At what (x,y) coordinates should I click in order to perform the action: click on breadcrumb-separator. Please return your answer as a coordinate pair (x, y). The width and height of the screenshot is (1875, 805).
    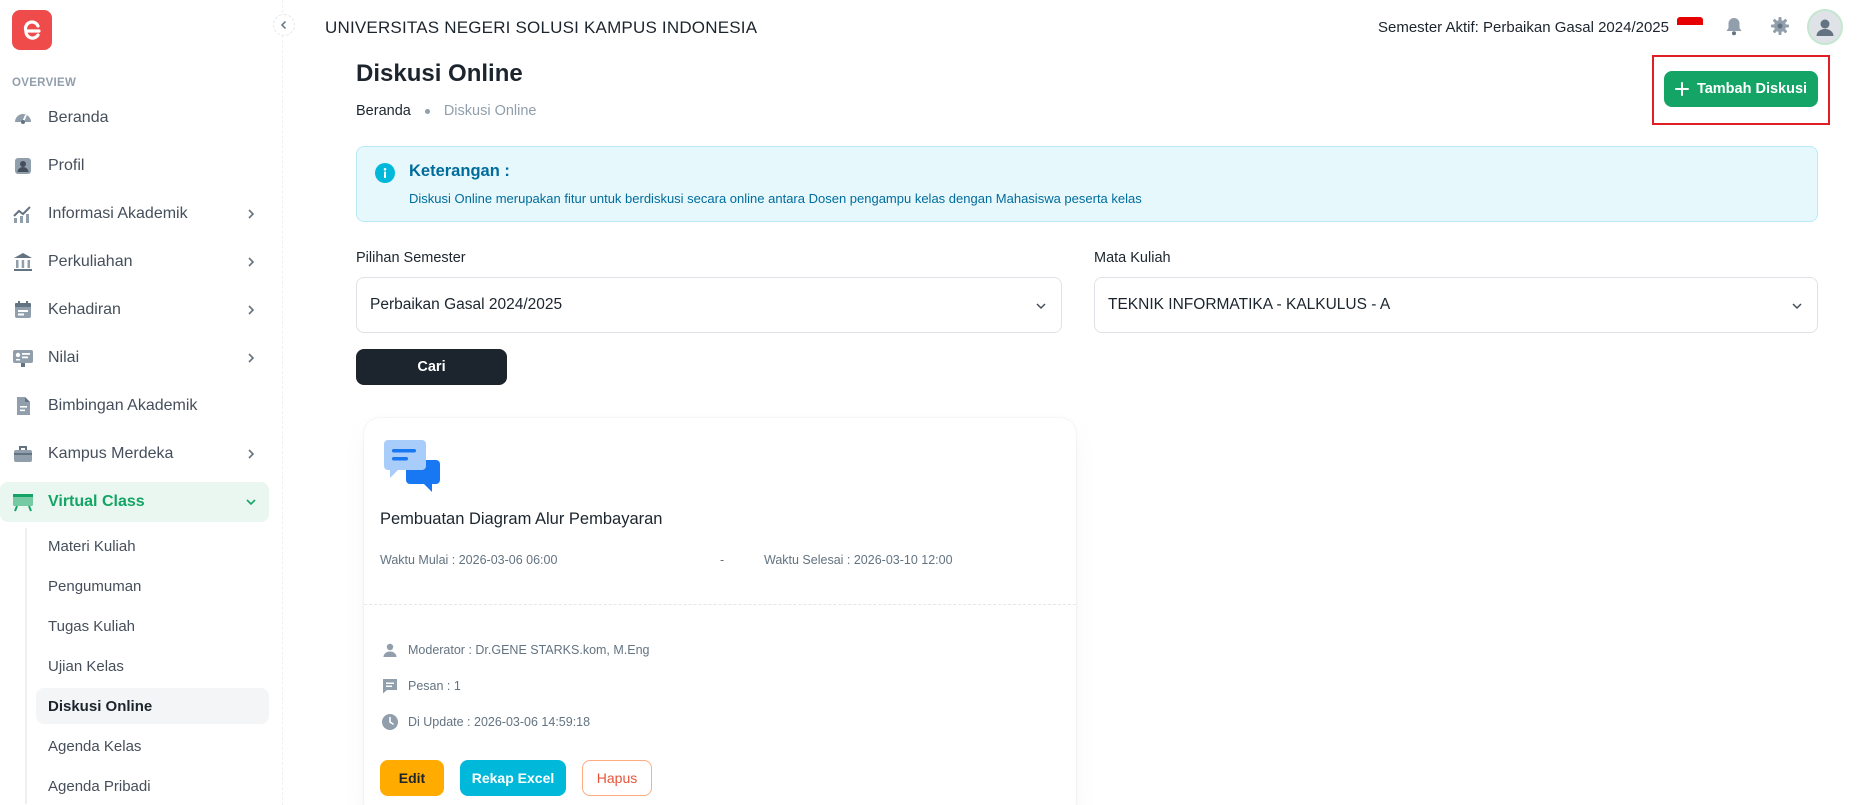
    Looking at the image, I should click on (427, 111).